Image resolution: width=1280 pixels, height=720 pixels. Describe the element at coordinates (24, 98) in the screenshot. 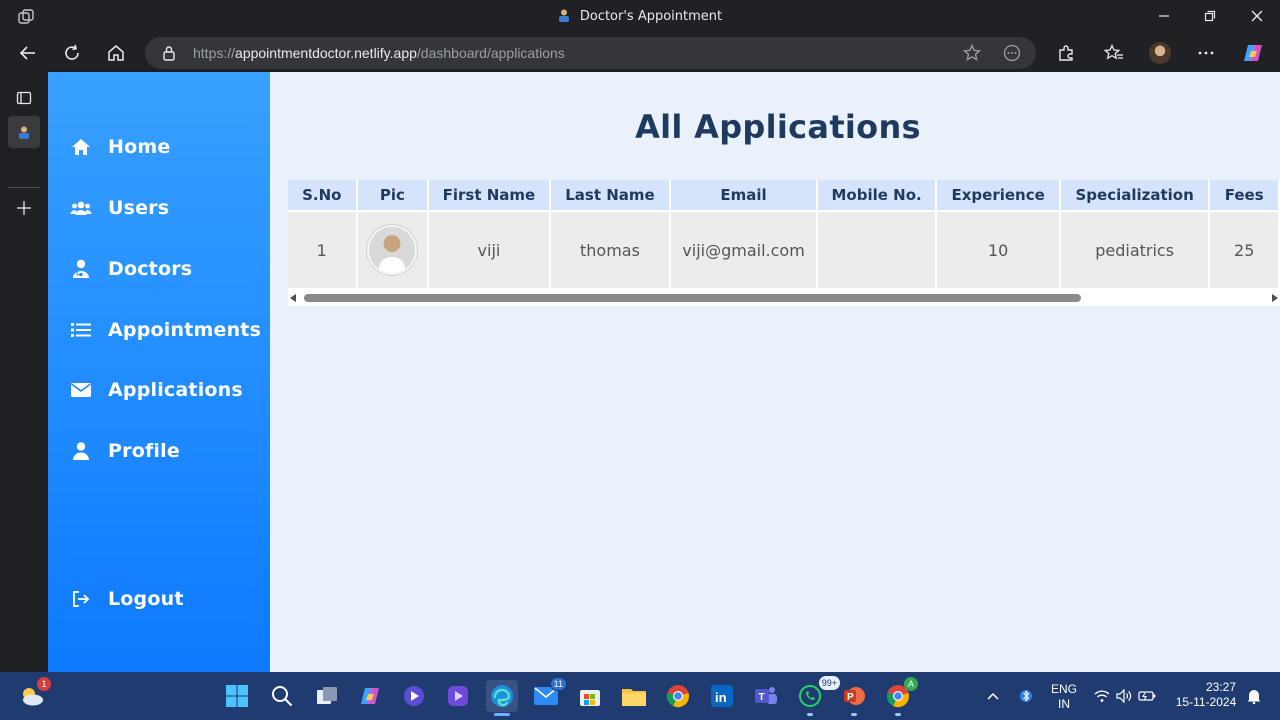

I see `tab-actions-button` at that location.